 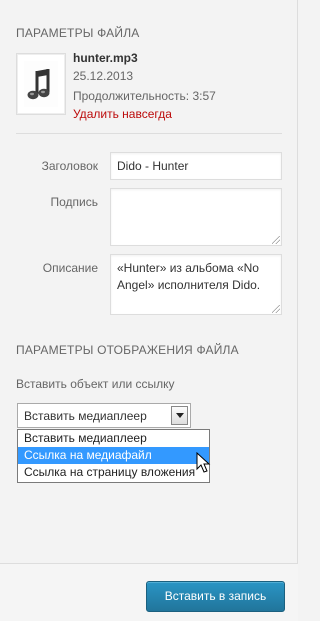 What do you see at coordinates (196, 166) in the screenshot?
I see `title-input` at bounding box center [196, 166].